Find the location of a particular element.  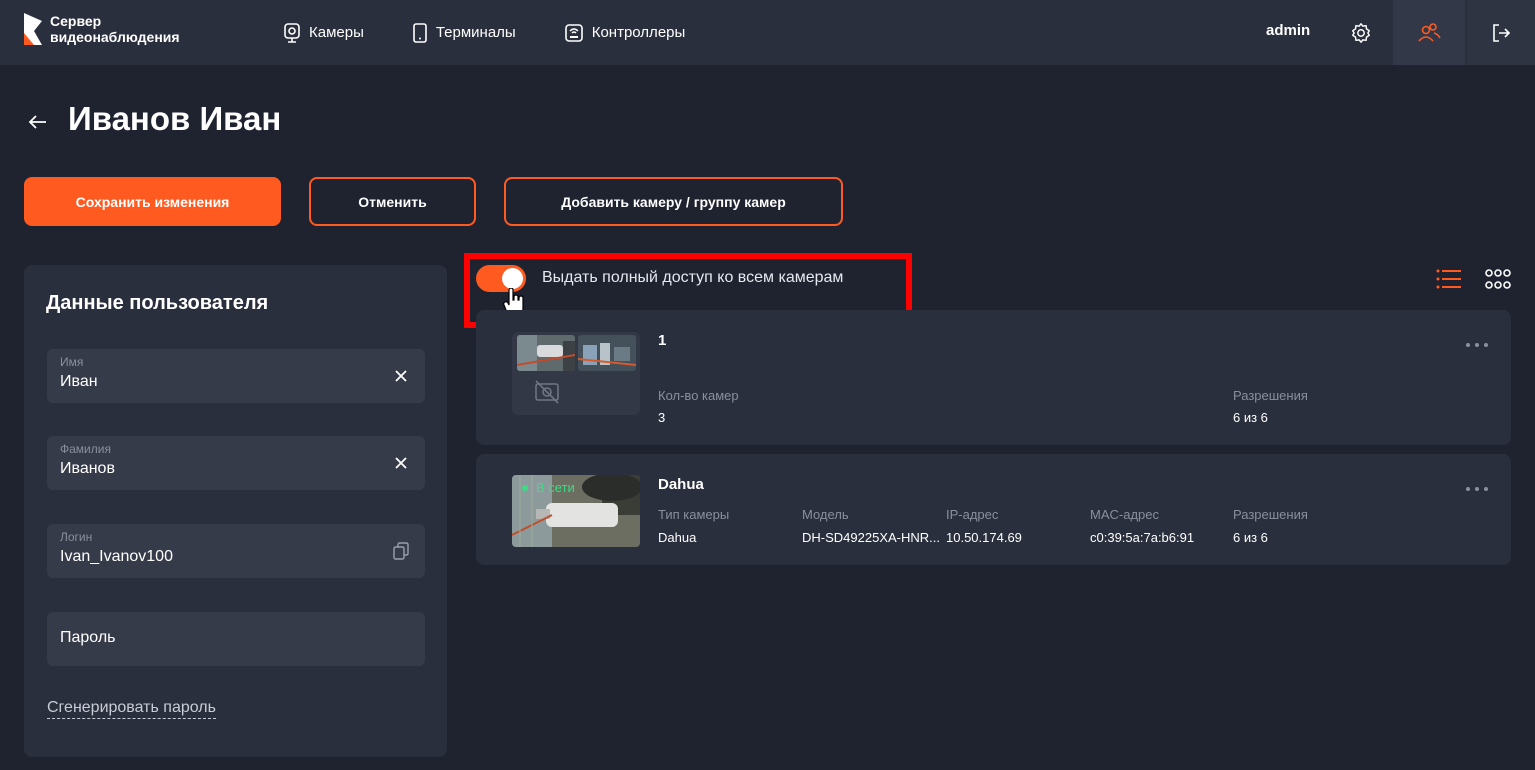

logo-line-1: Сервер is located at coordinates (76, 21).